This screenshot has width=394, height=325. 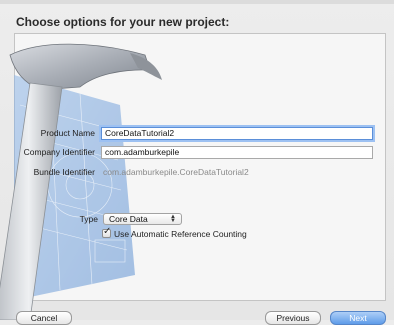 I want to click on next-button: Next, so click(x=358, y=318).